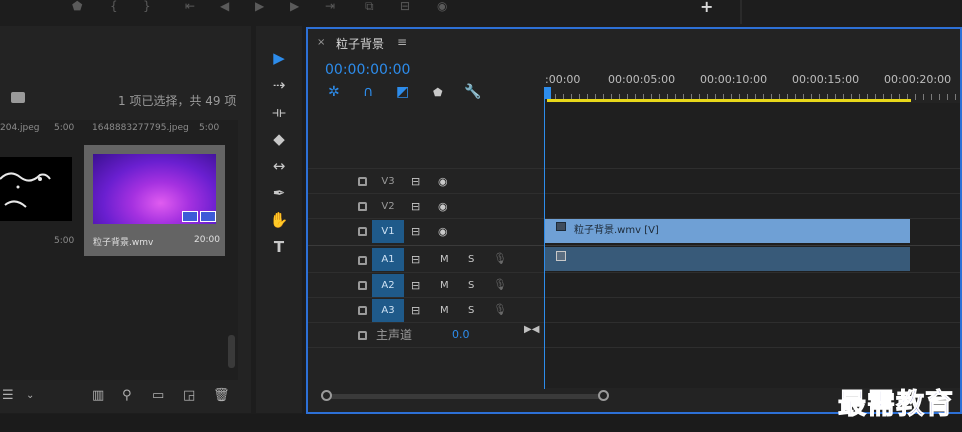  What do you see at coordinates (8, 395) in the screenshot?
I see `list-view-icon: ☰` at bounding box center [8, 395].